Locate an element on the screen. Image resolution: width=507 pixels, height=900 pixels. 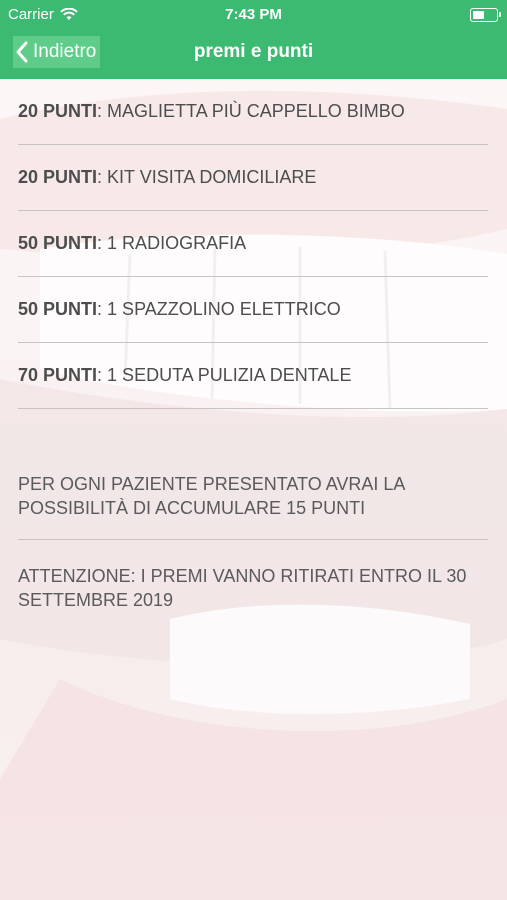
page-title: premi e punti is located at coordinates (253, 51).